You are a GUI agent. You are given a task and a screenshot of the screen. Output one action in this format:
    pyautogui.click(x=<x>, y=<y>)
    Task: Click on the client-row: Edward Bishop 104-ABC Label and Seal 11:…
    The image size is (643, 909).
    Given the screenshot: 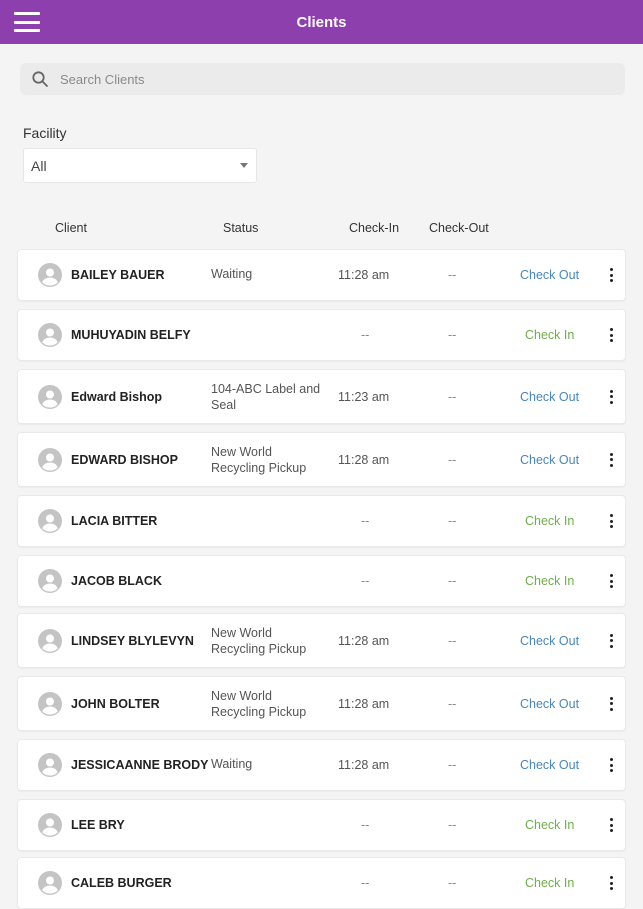 What is the action you would take?
    pyautogui.click(x=321, y=396)
    